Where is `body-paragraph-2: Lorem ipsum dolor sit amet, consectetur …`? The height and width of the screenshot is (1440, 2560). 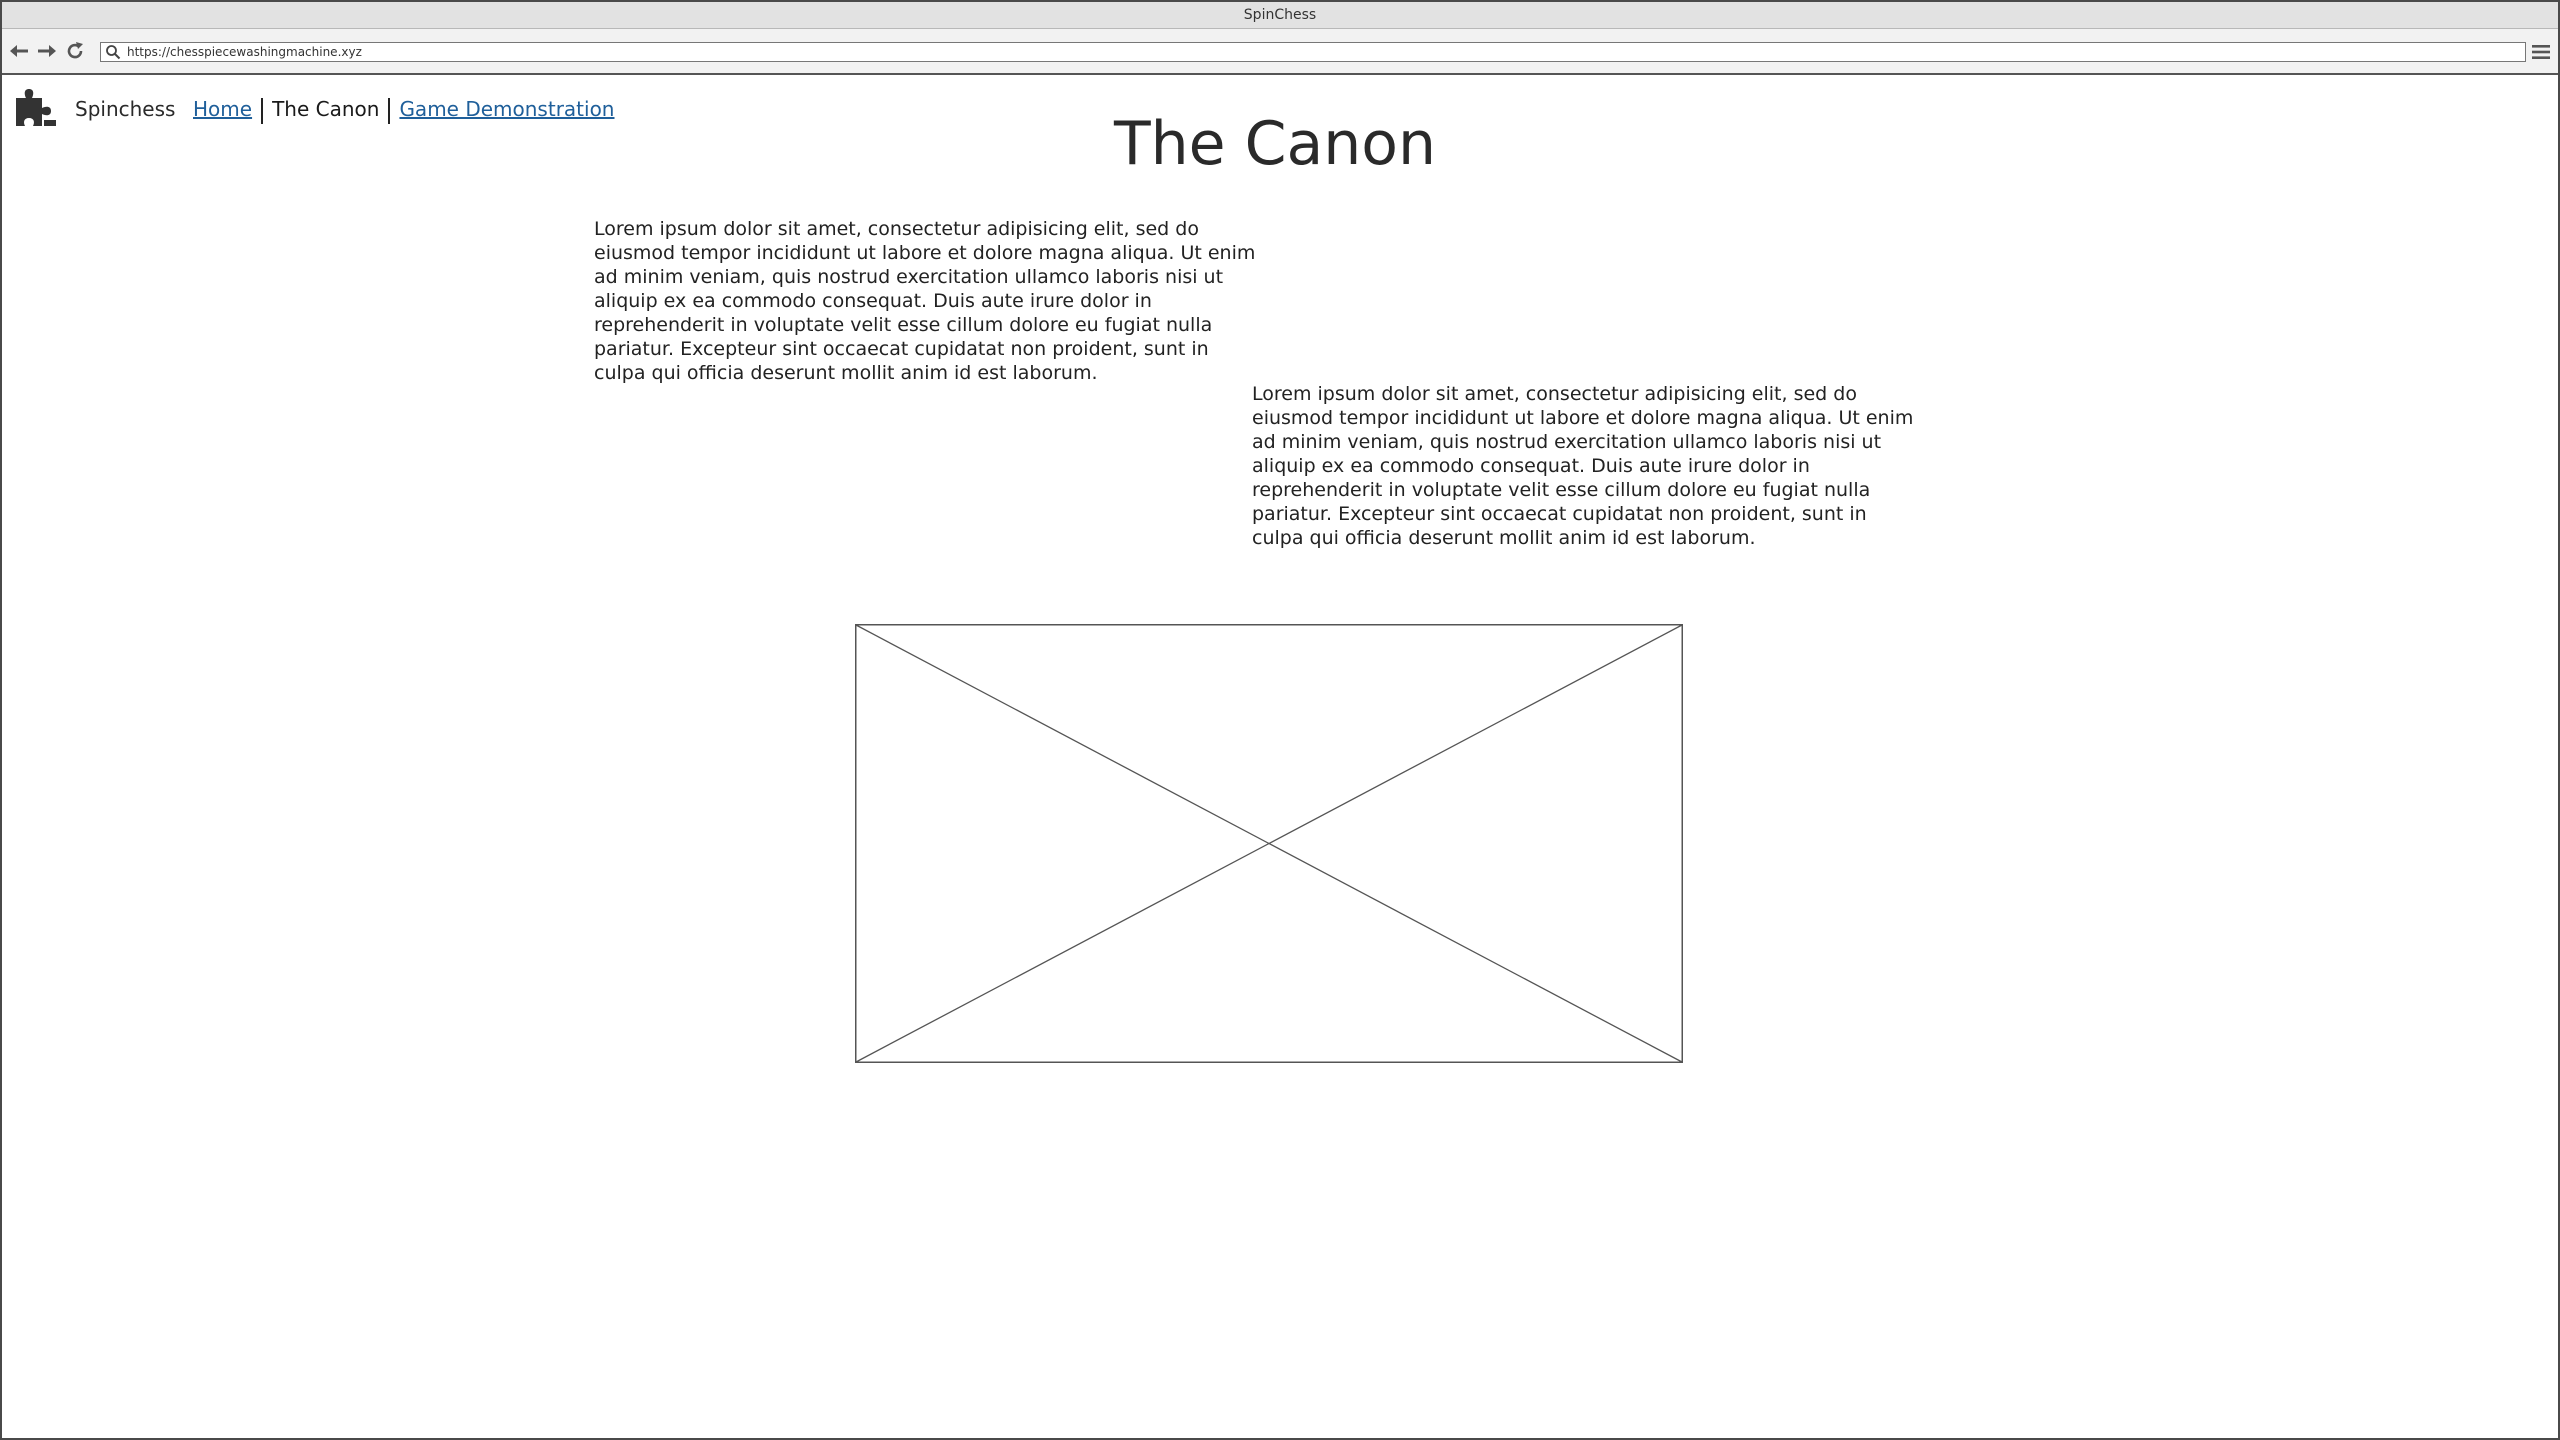 body-paragraph-2: Lorem ipsum dolor sit amet, consectetur … is located at coordinates (1583, 466).